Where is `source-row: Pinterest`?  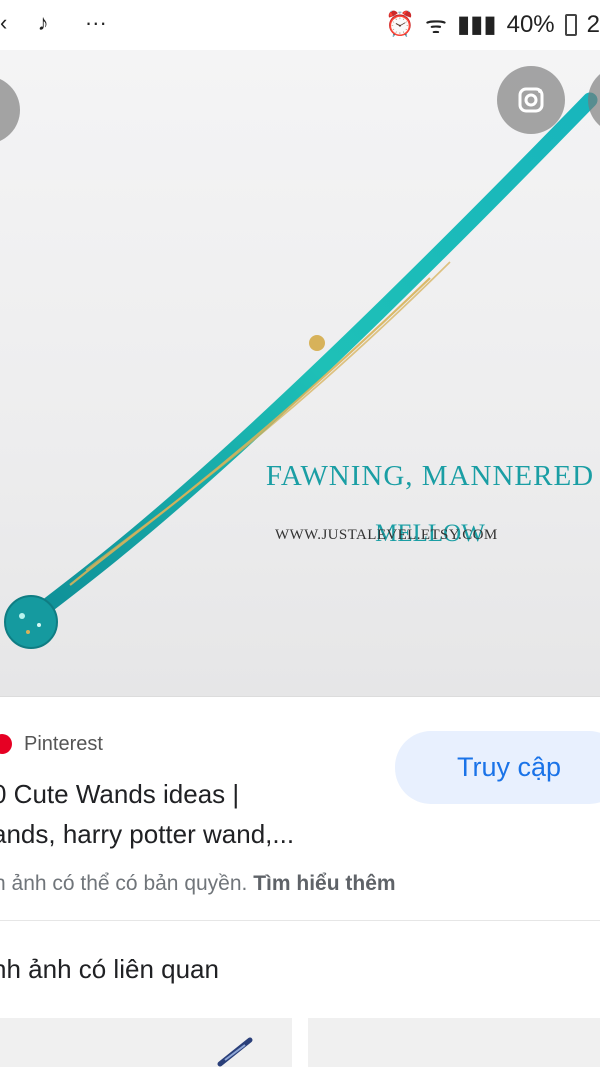
source-row: Pinterest is located at coordinates (51, 744).